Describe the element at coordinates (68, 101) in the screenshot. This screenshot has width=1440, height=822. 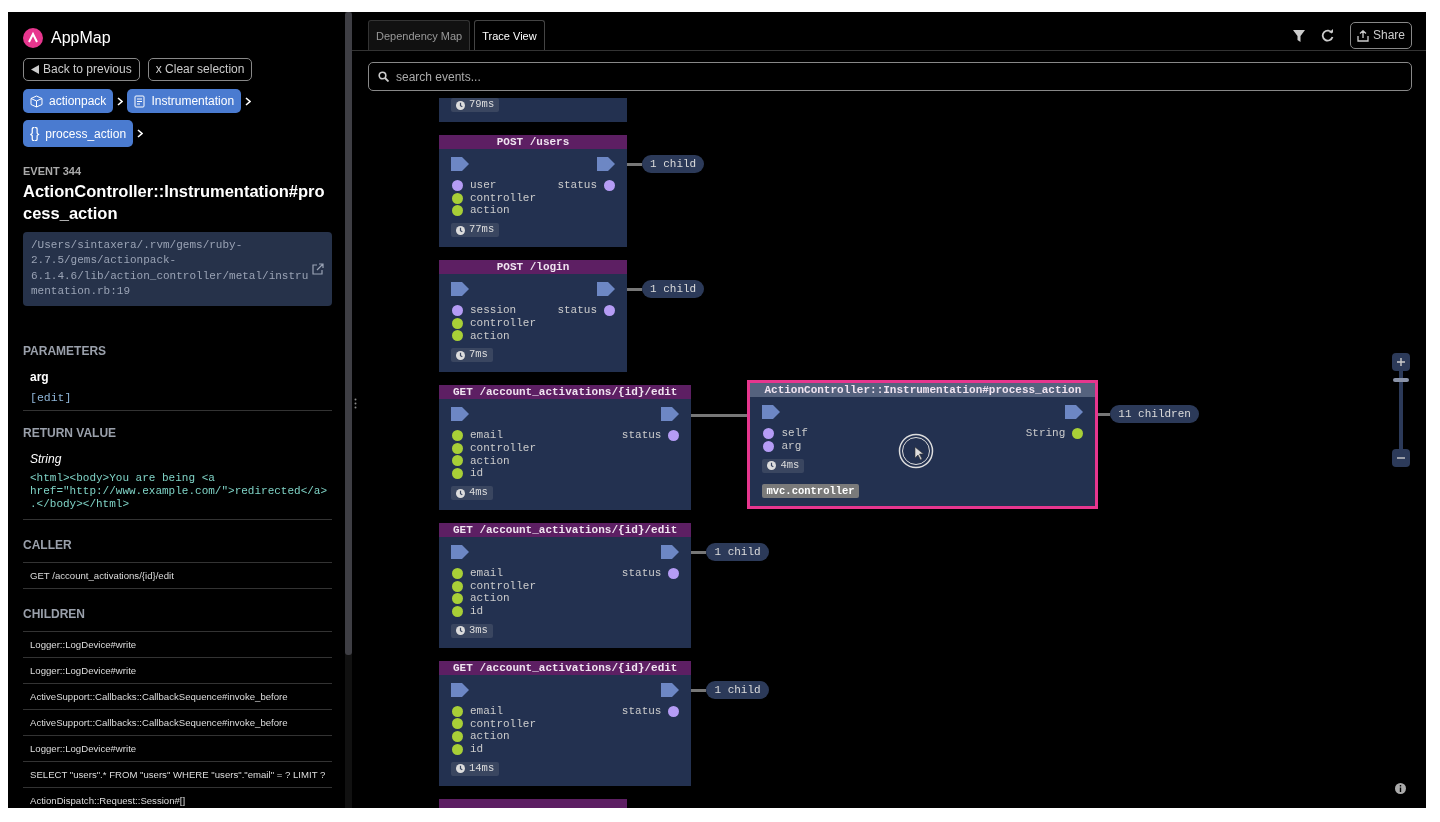
I see `breadcrumb-chip: actionpack` at that location.